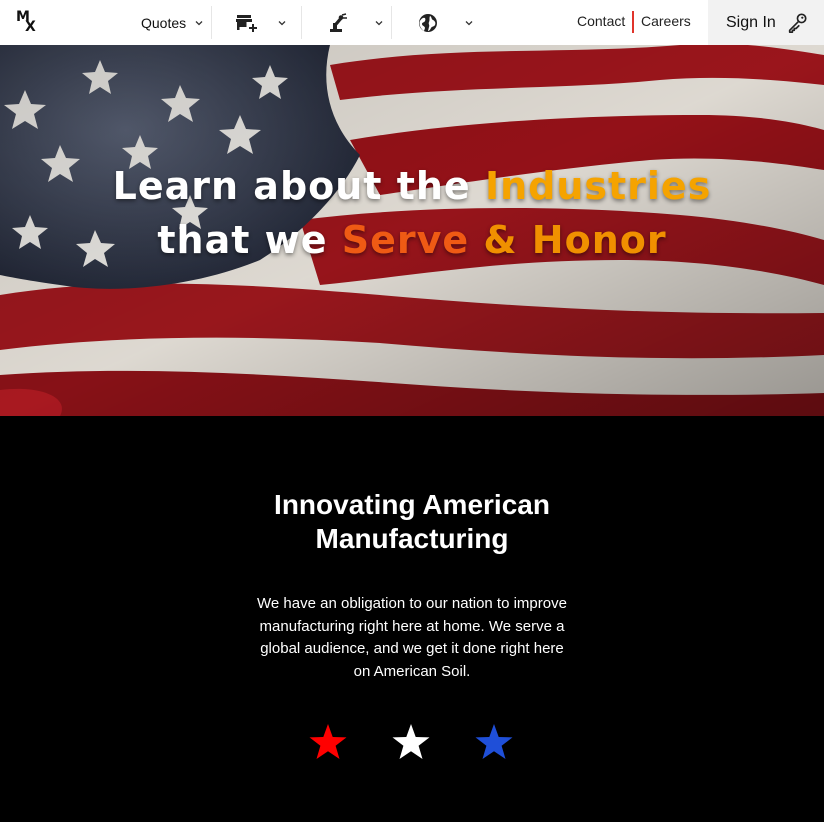 The image size is (824, 822). Describe the element at coordinates (411, 741) in the screenshot. I see `white-star-icon` at that location.